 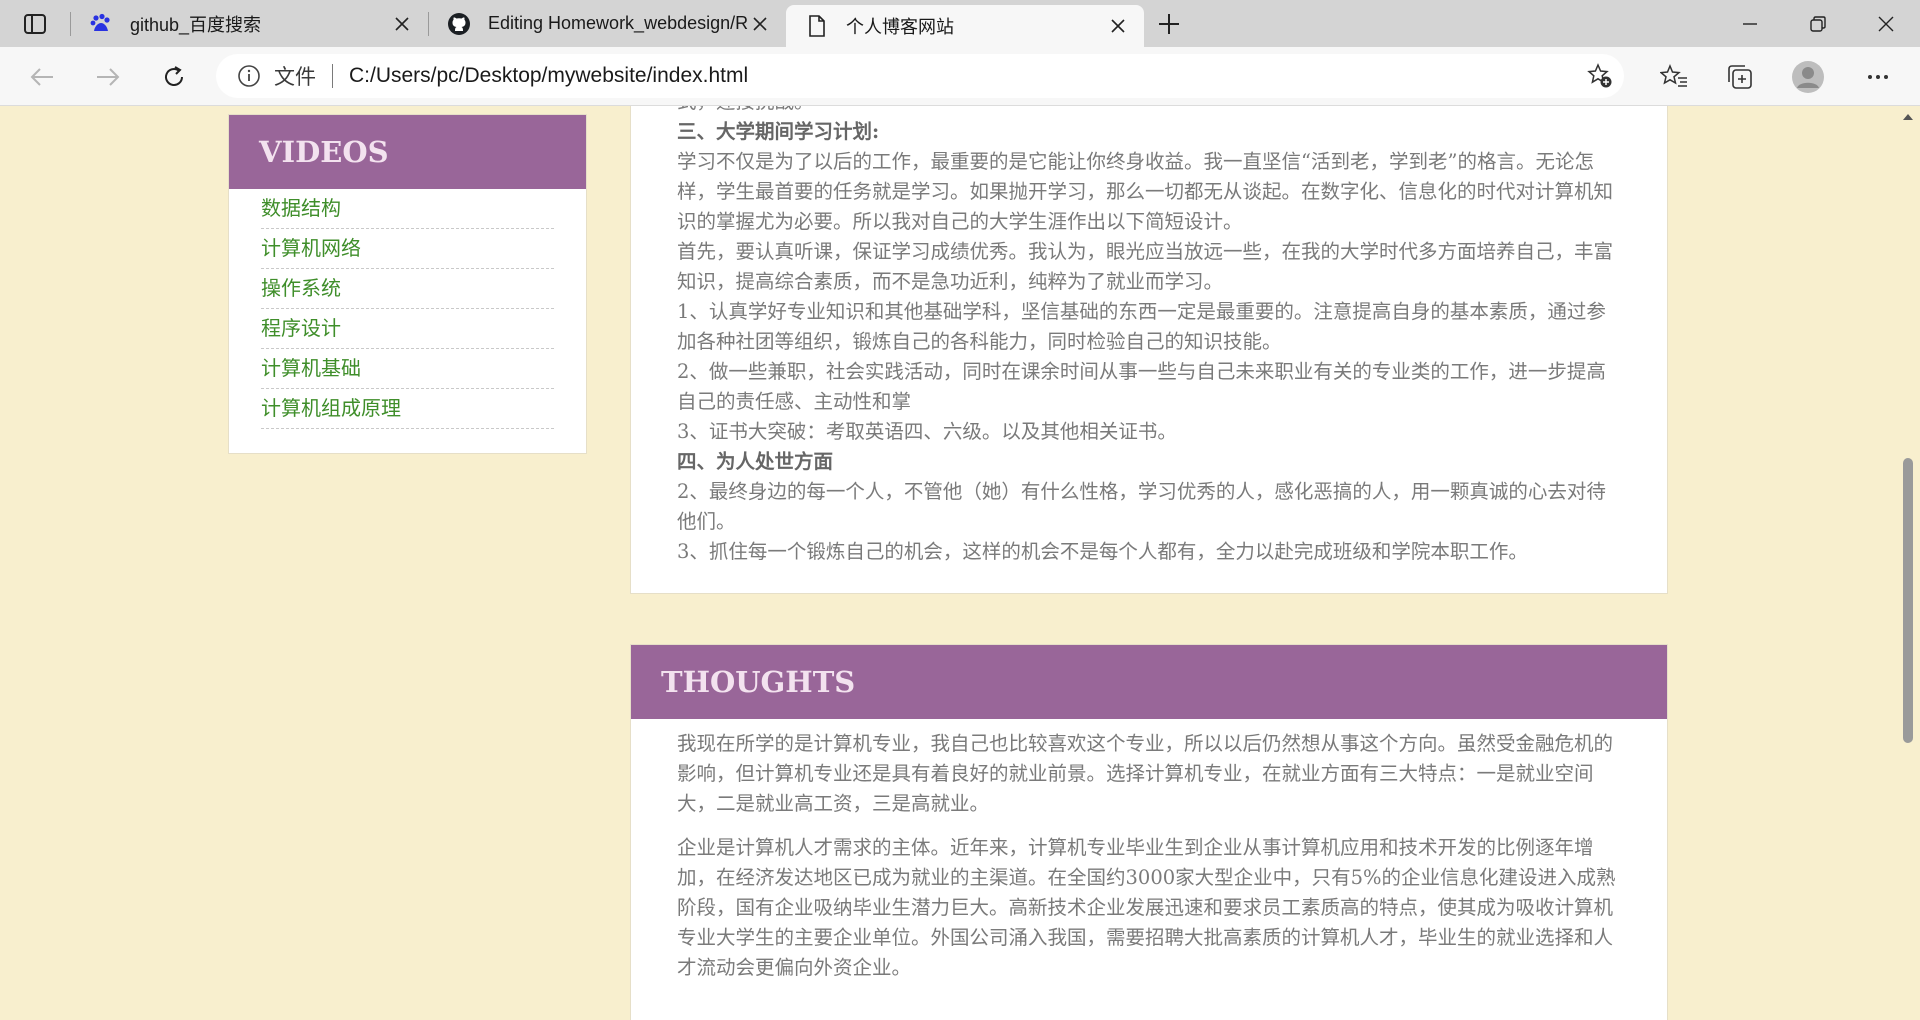 What do you see at coordinates (407, 409) in the screenshot?
I see `videos-link: 计算机组成原理` at bounding box center [407, 409].